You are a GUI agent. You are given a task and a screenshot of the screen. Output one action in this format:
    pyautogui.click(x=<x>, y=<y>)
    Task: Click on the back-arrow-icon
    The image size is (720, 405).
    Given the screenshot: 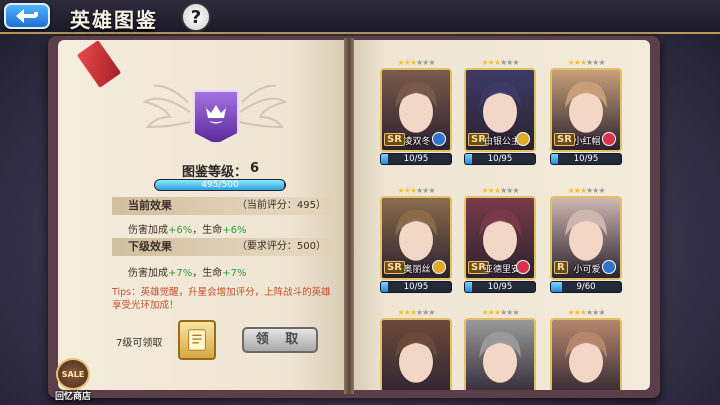 What is the action you would take?
    pyautogui.click(x=27, y=16)
    